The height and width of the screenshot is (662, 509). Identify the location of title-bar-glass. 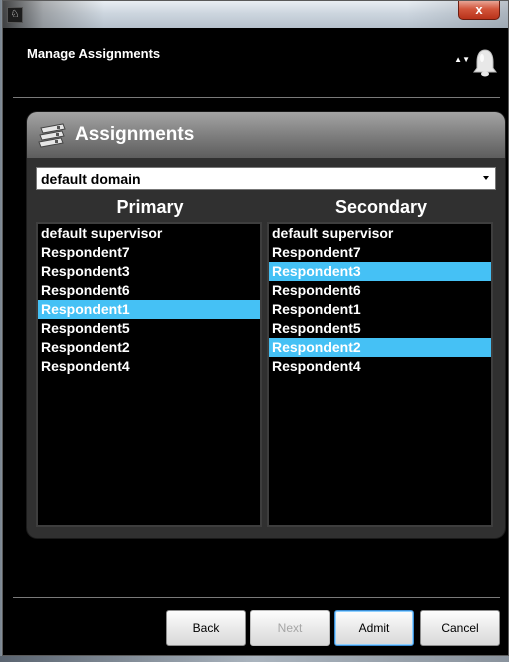
(255, 14).